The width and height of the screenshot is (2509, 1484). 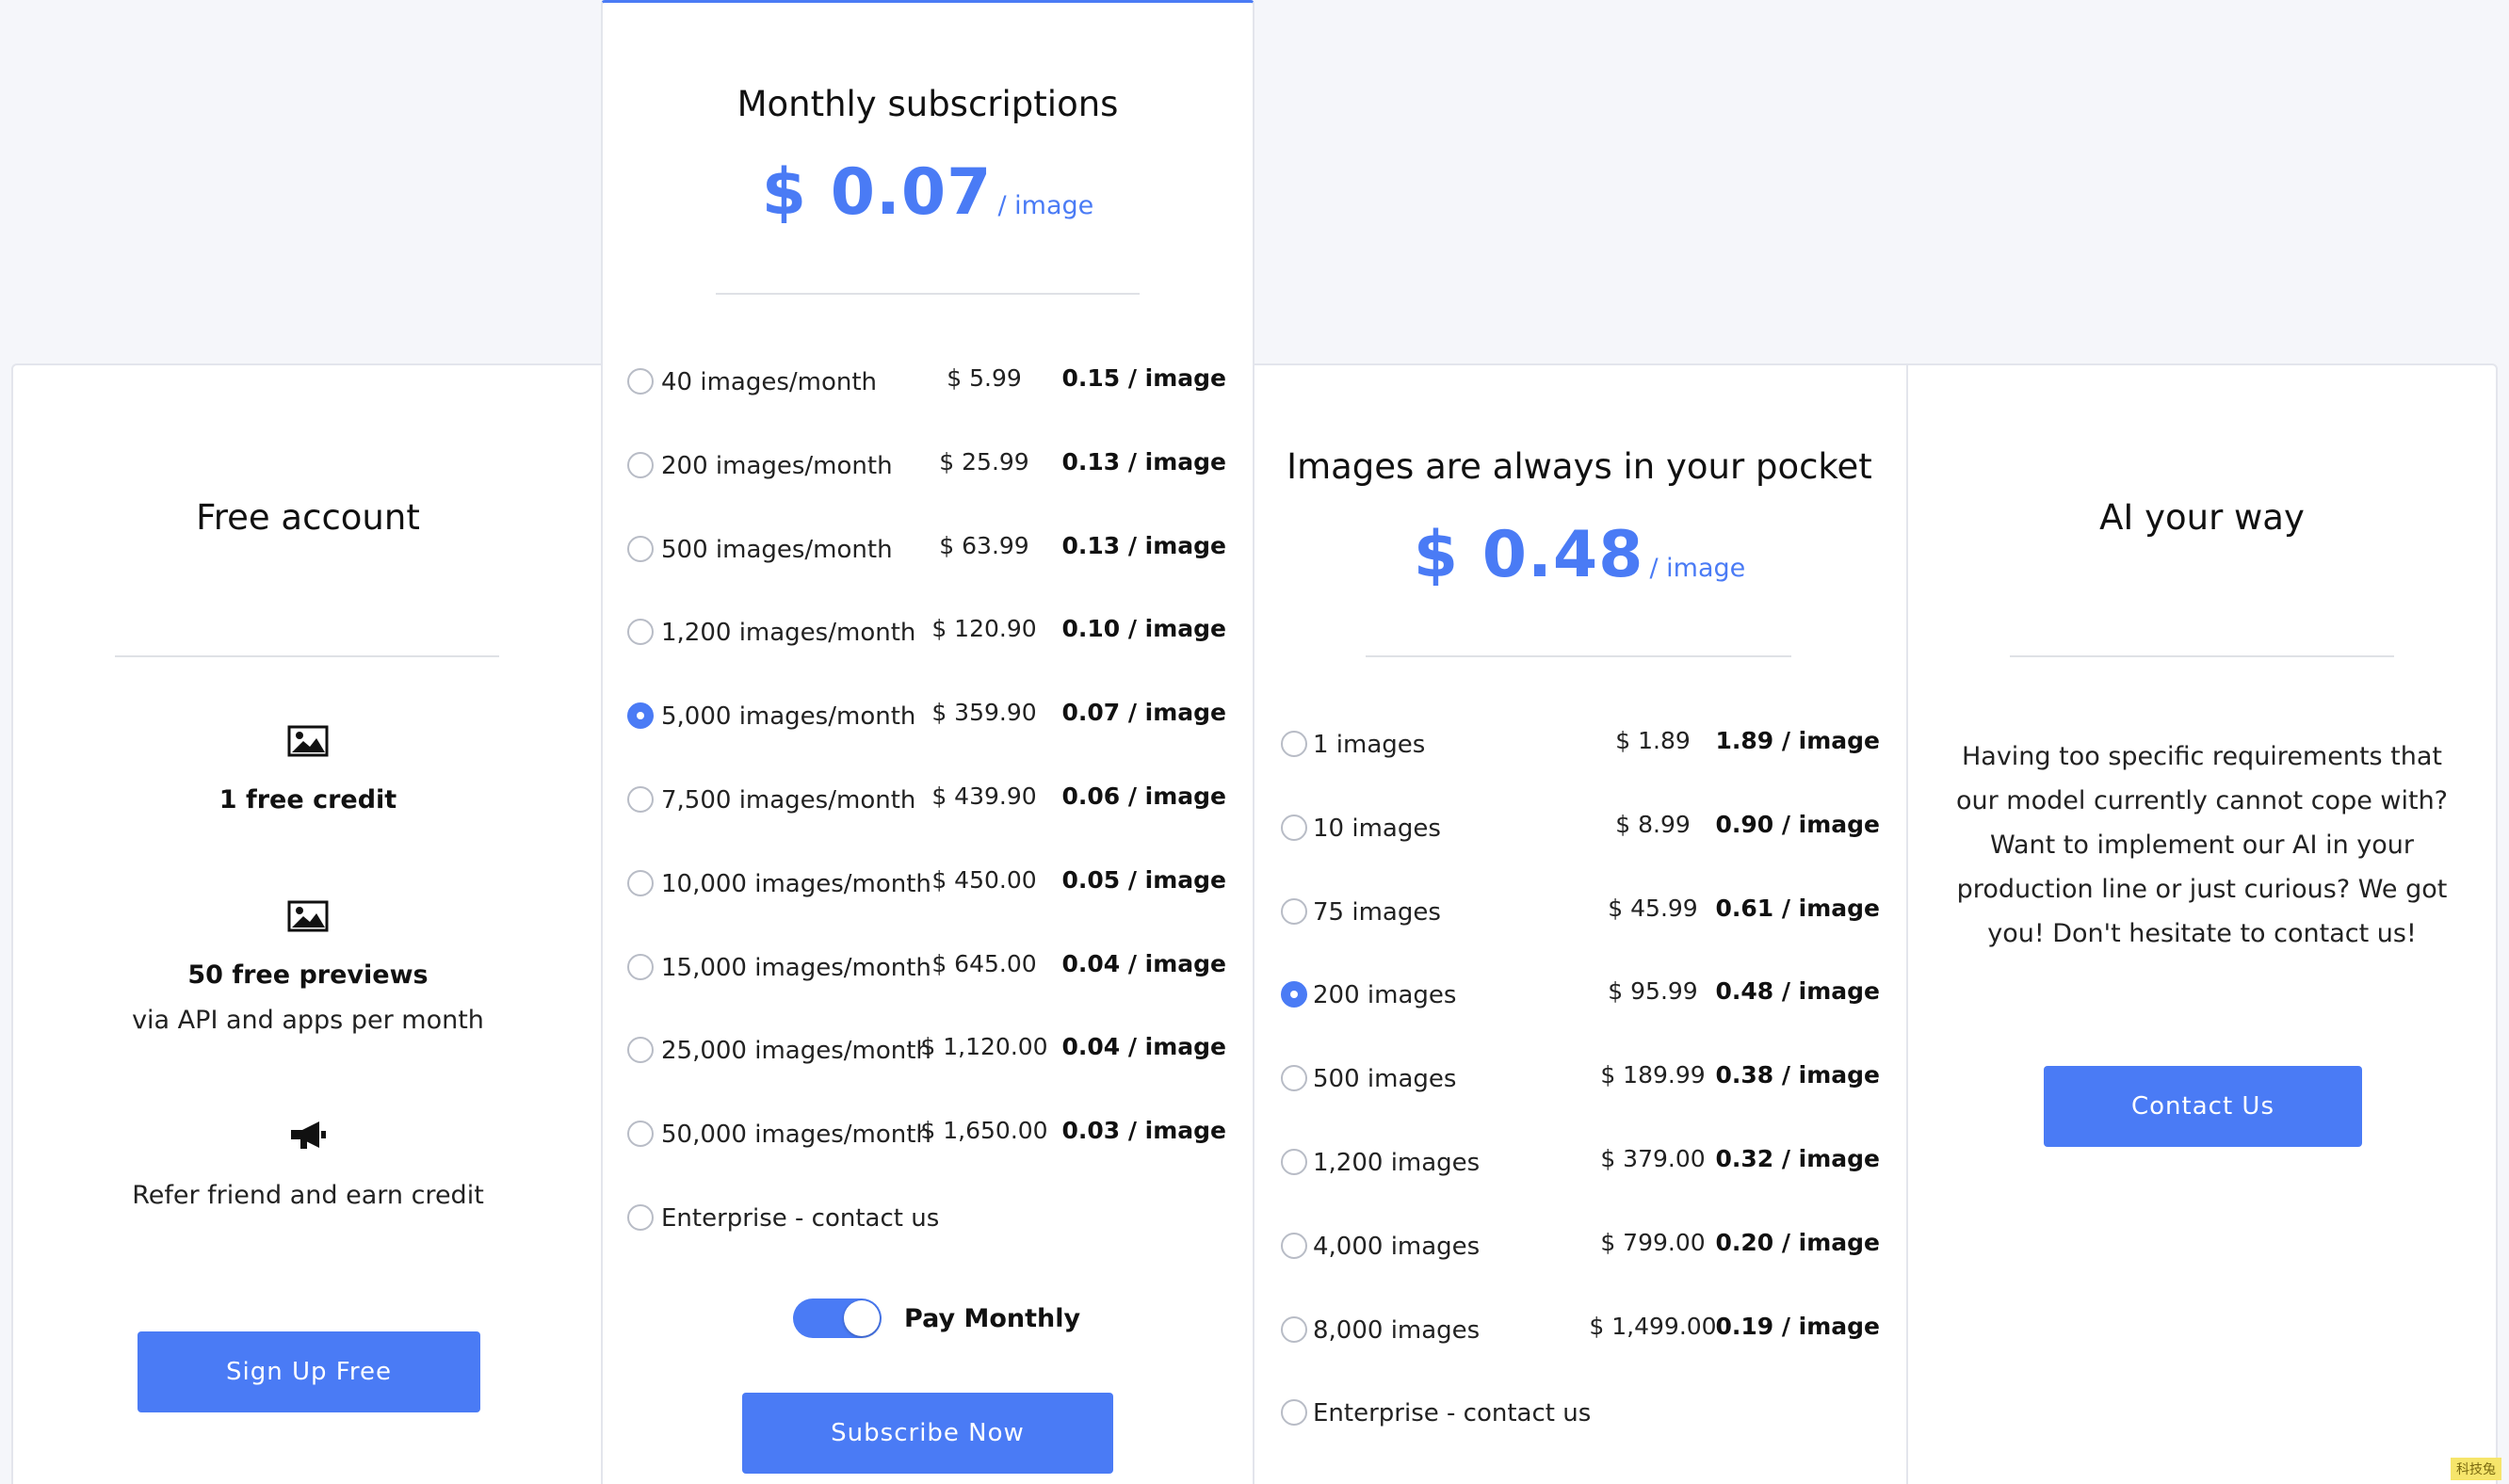 I want to click on plan-per-image: 0.04 / image, so click(x=1143, y=963).